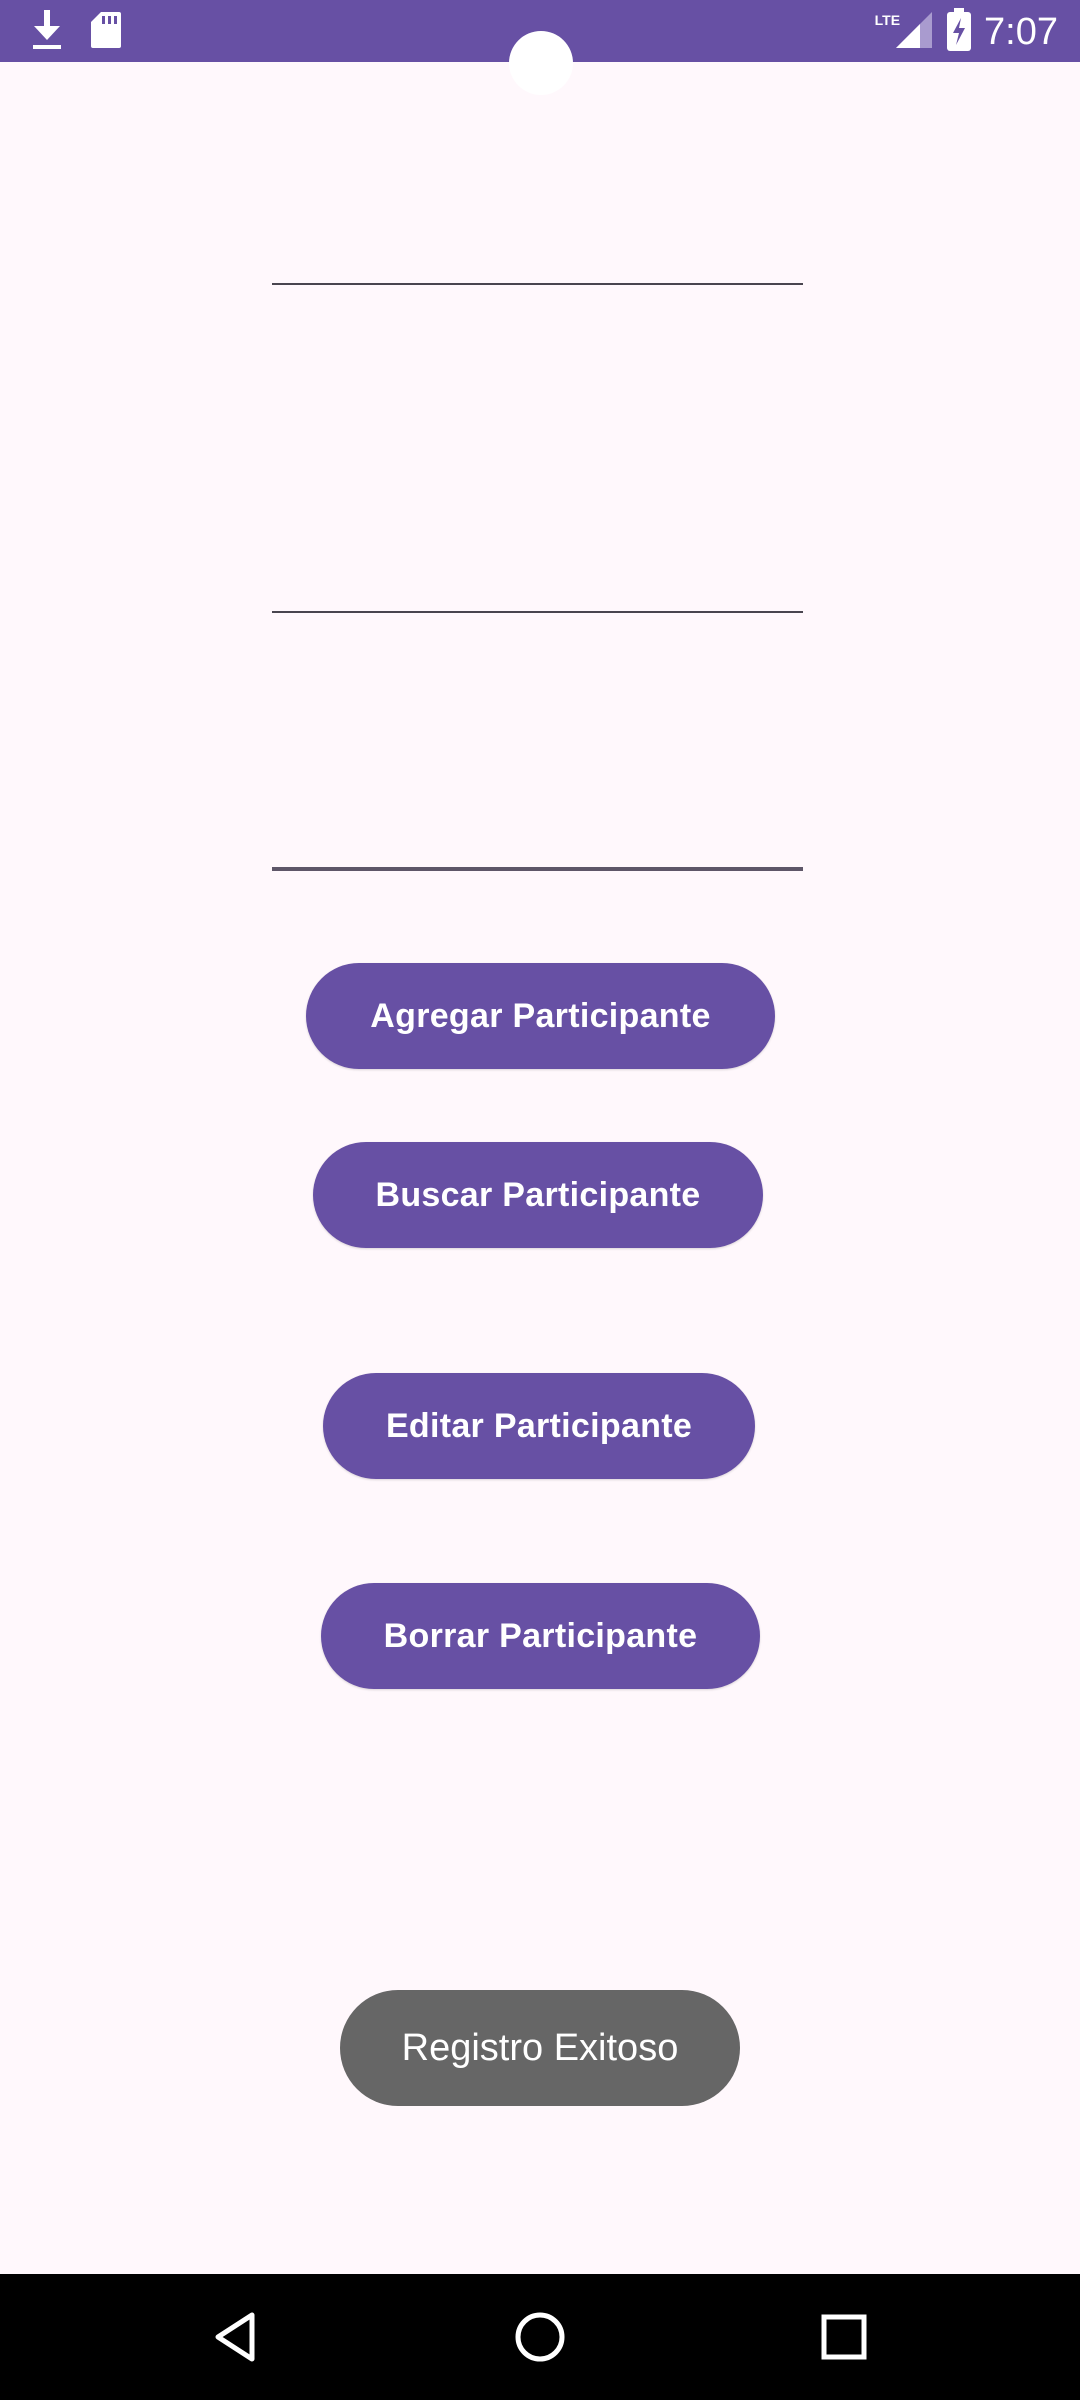 Image resolution: width=1080 pixels, height=2400 pixels. I want to click on field-1-underline, so click(537, 284).